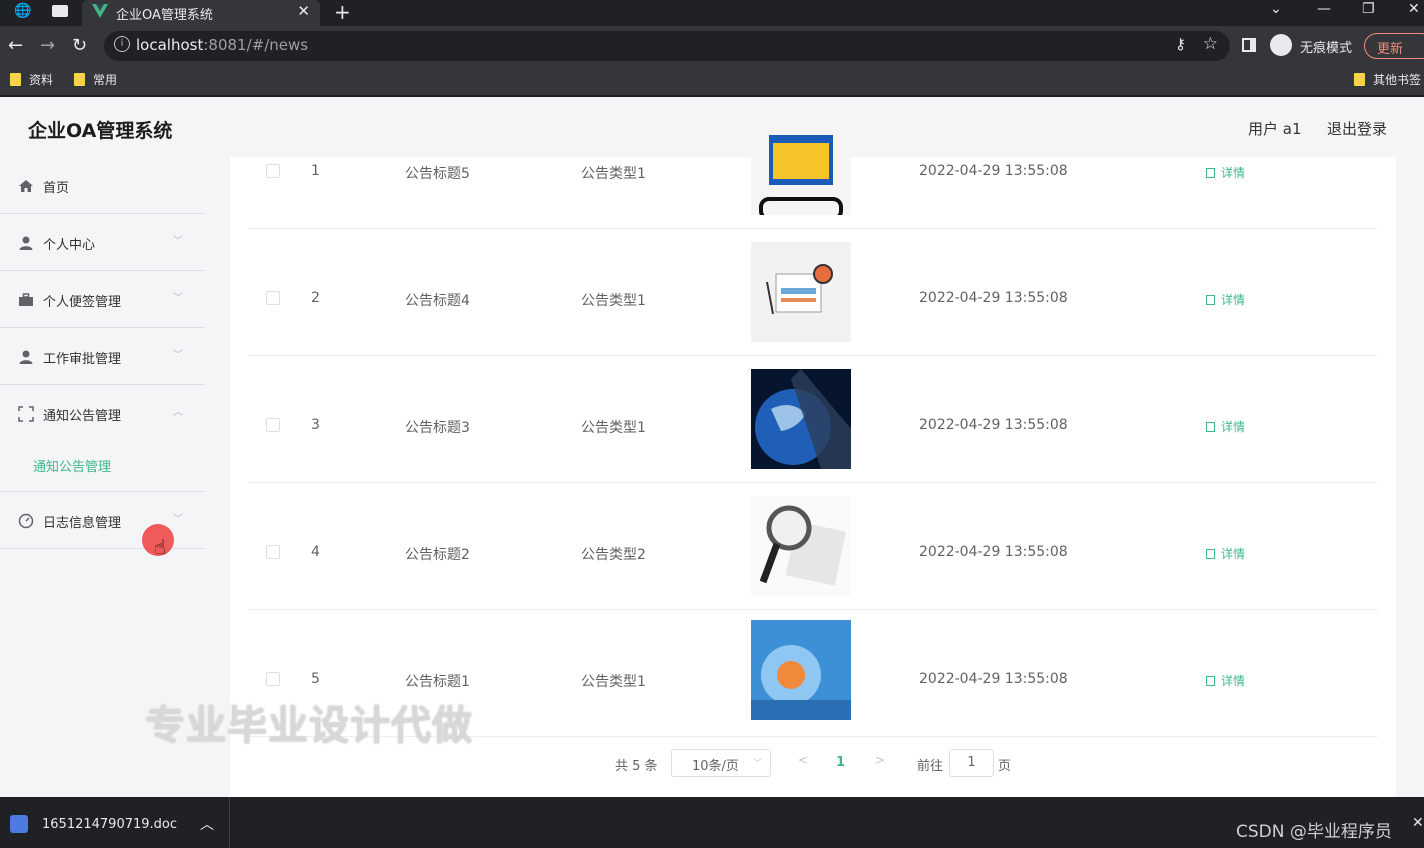  I want to click on close-window-icon: ✕, so click(1414, 9).